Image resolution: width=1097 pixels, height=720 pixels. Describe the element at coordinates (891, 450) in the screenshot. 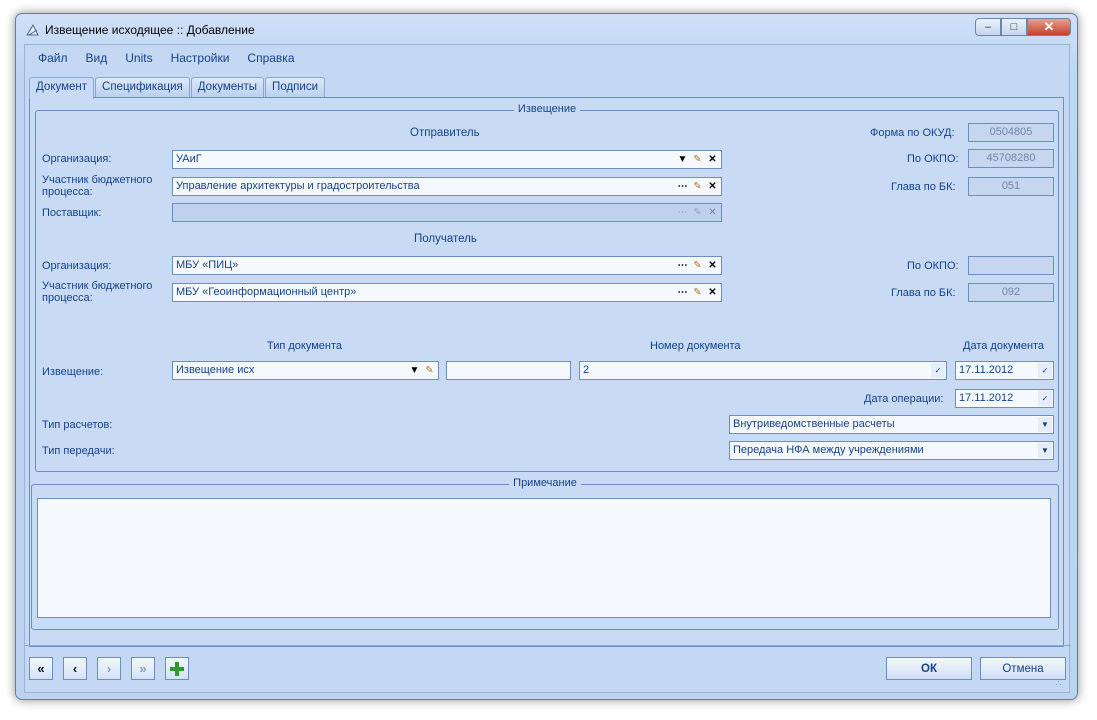

I see `transfer-type-select: Передача НФА между учреждениями ▼` at that location.